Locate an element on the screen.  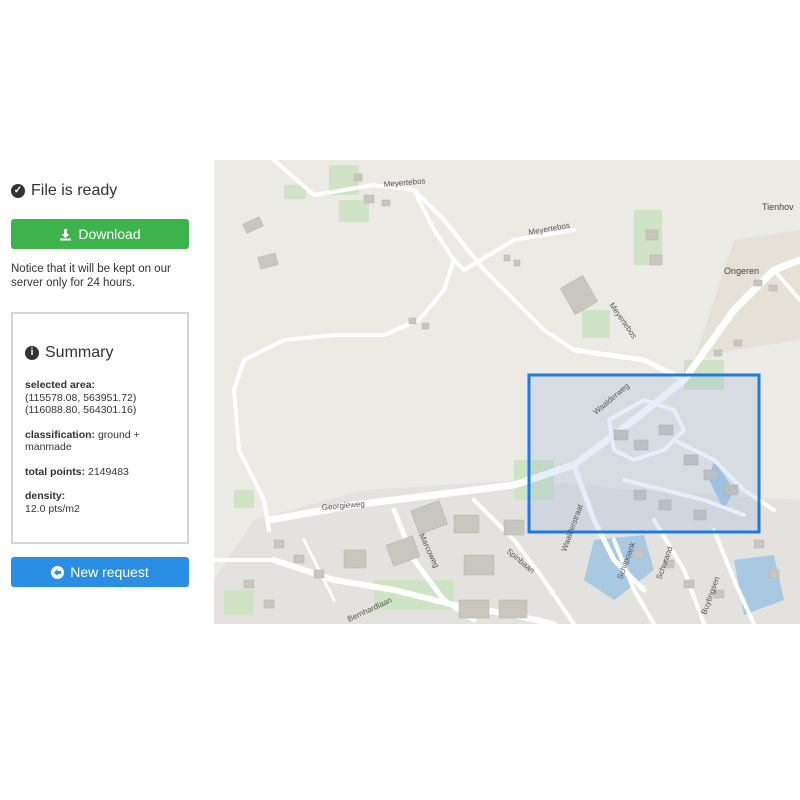
density-label: density: is located at coordinates (45, 496).